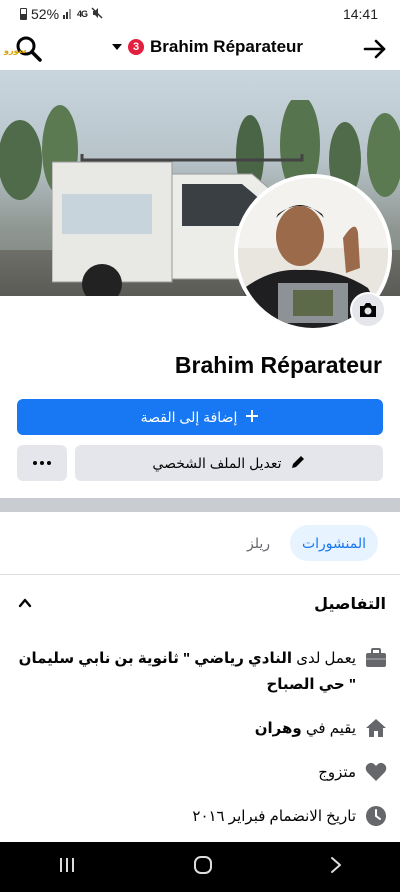 The image size is (400, 892). Describe the element at coordinates (117, 47) in the screenshot. I see `caret-down-icon` at that location.